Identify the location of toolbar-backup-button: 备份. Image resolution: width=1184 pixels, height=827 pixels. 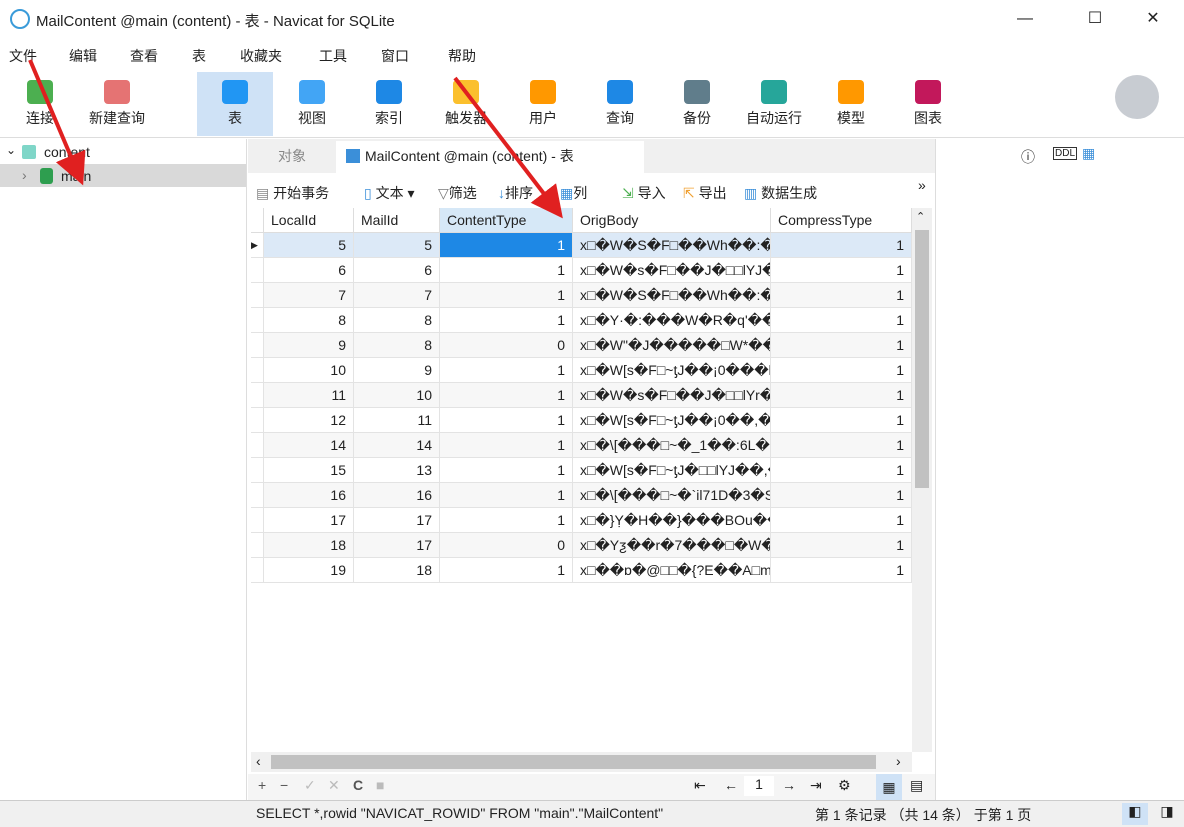
(697, 104).